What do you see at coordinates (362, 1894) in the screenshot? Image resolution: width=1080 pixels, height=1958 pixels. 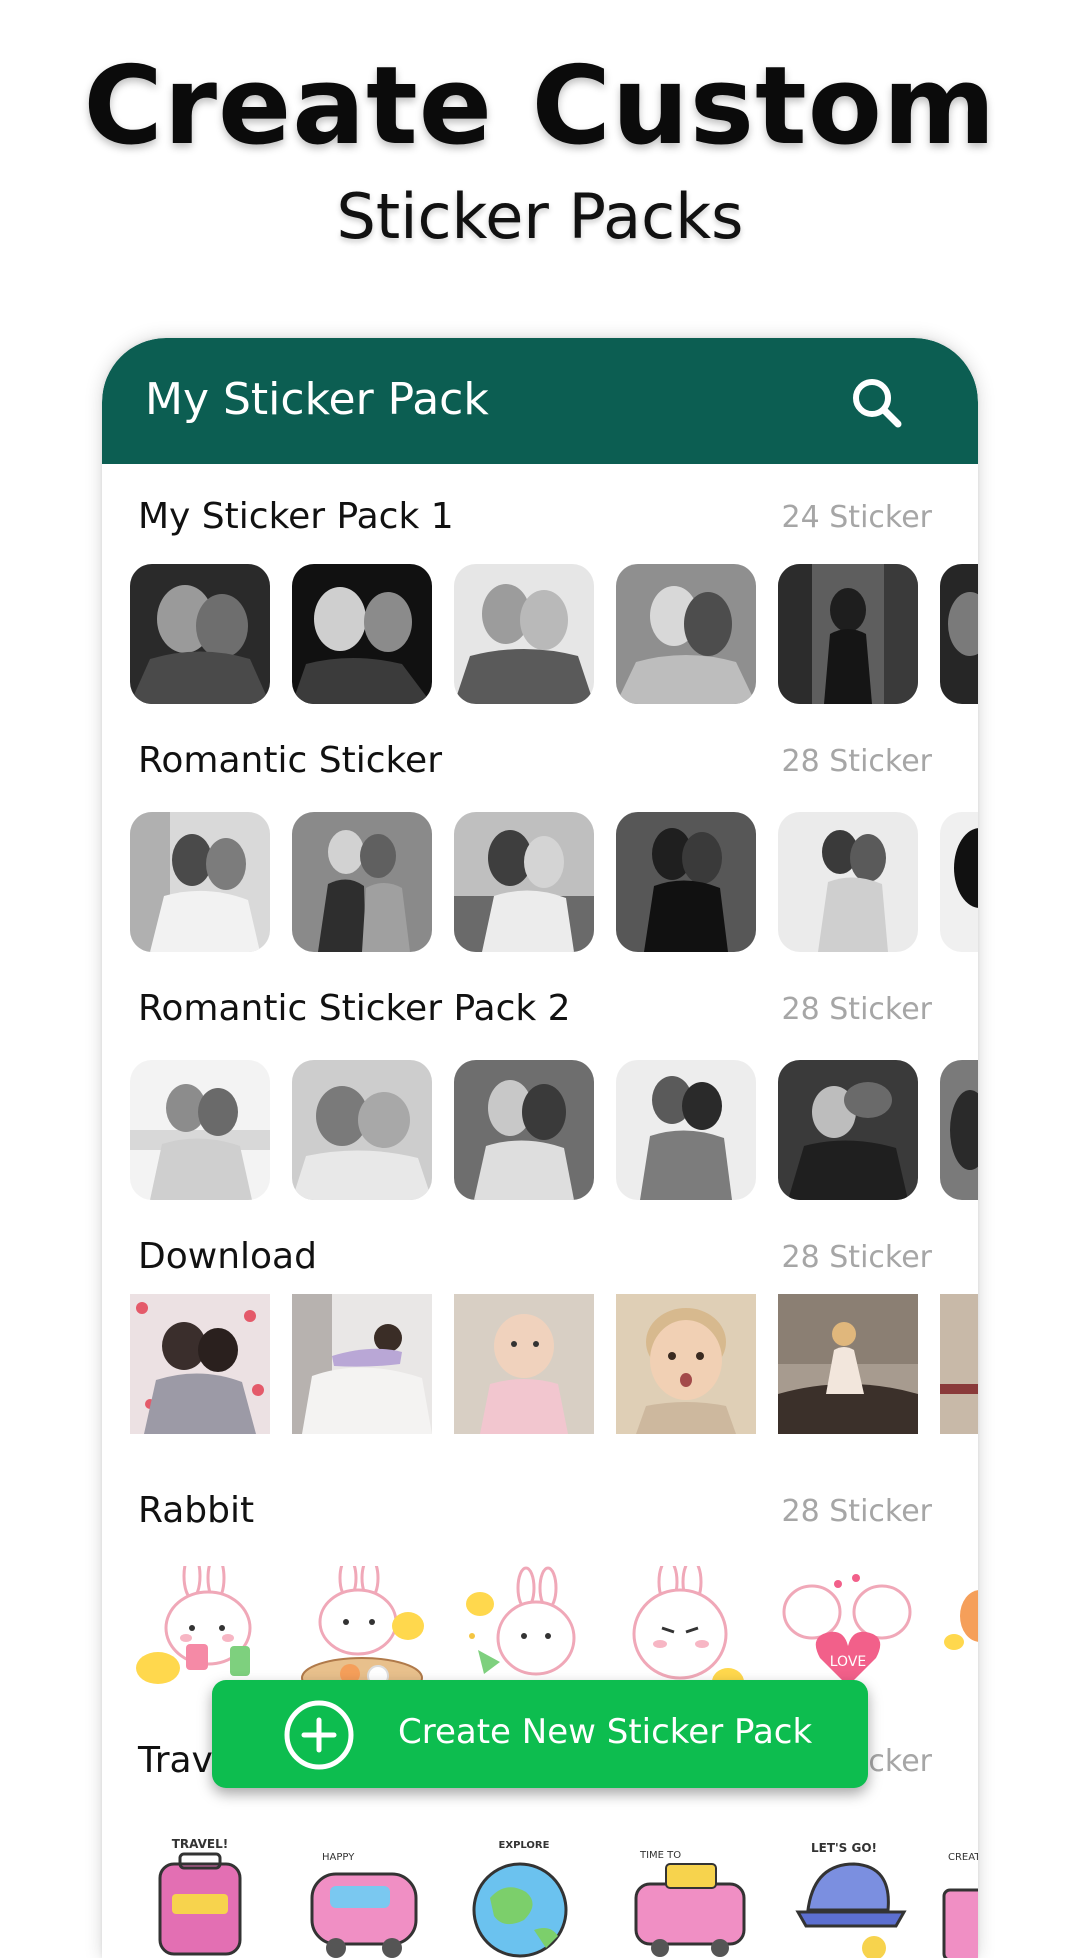 I see `sticker-thumbnail: HAPPY` at bounding box center [362, 1894].